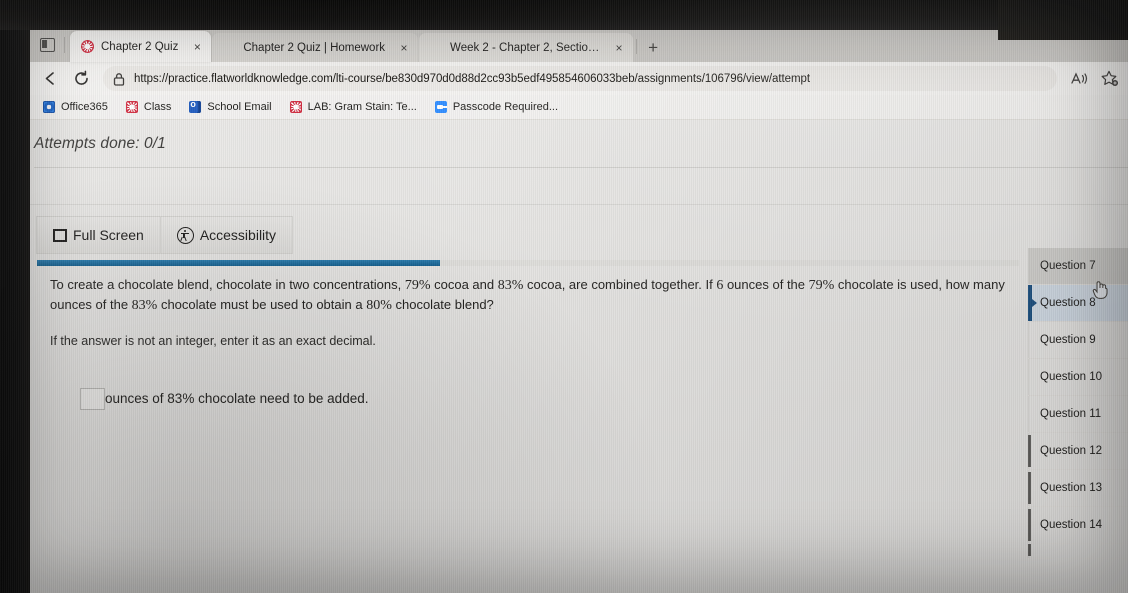 Image resolution: width=1128 pixels, height=593 pixels. I want to click on bookmark-school-email: School Email, so click(230, 107).